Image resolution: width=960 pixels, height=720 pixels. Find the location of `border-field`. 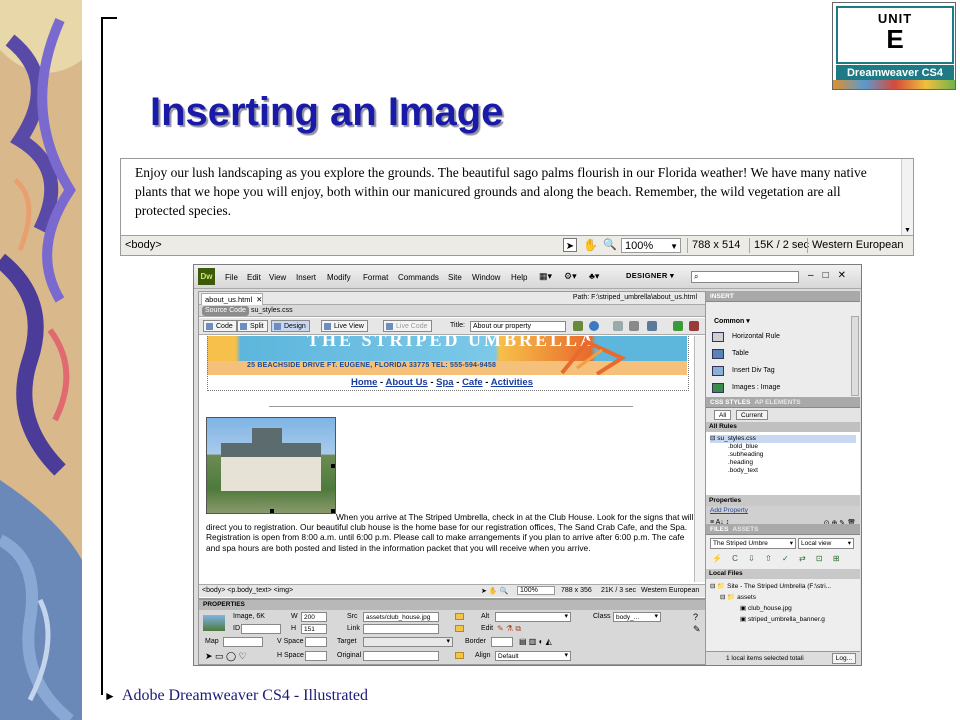

border-field is located at coordinates (502, 642).